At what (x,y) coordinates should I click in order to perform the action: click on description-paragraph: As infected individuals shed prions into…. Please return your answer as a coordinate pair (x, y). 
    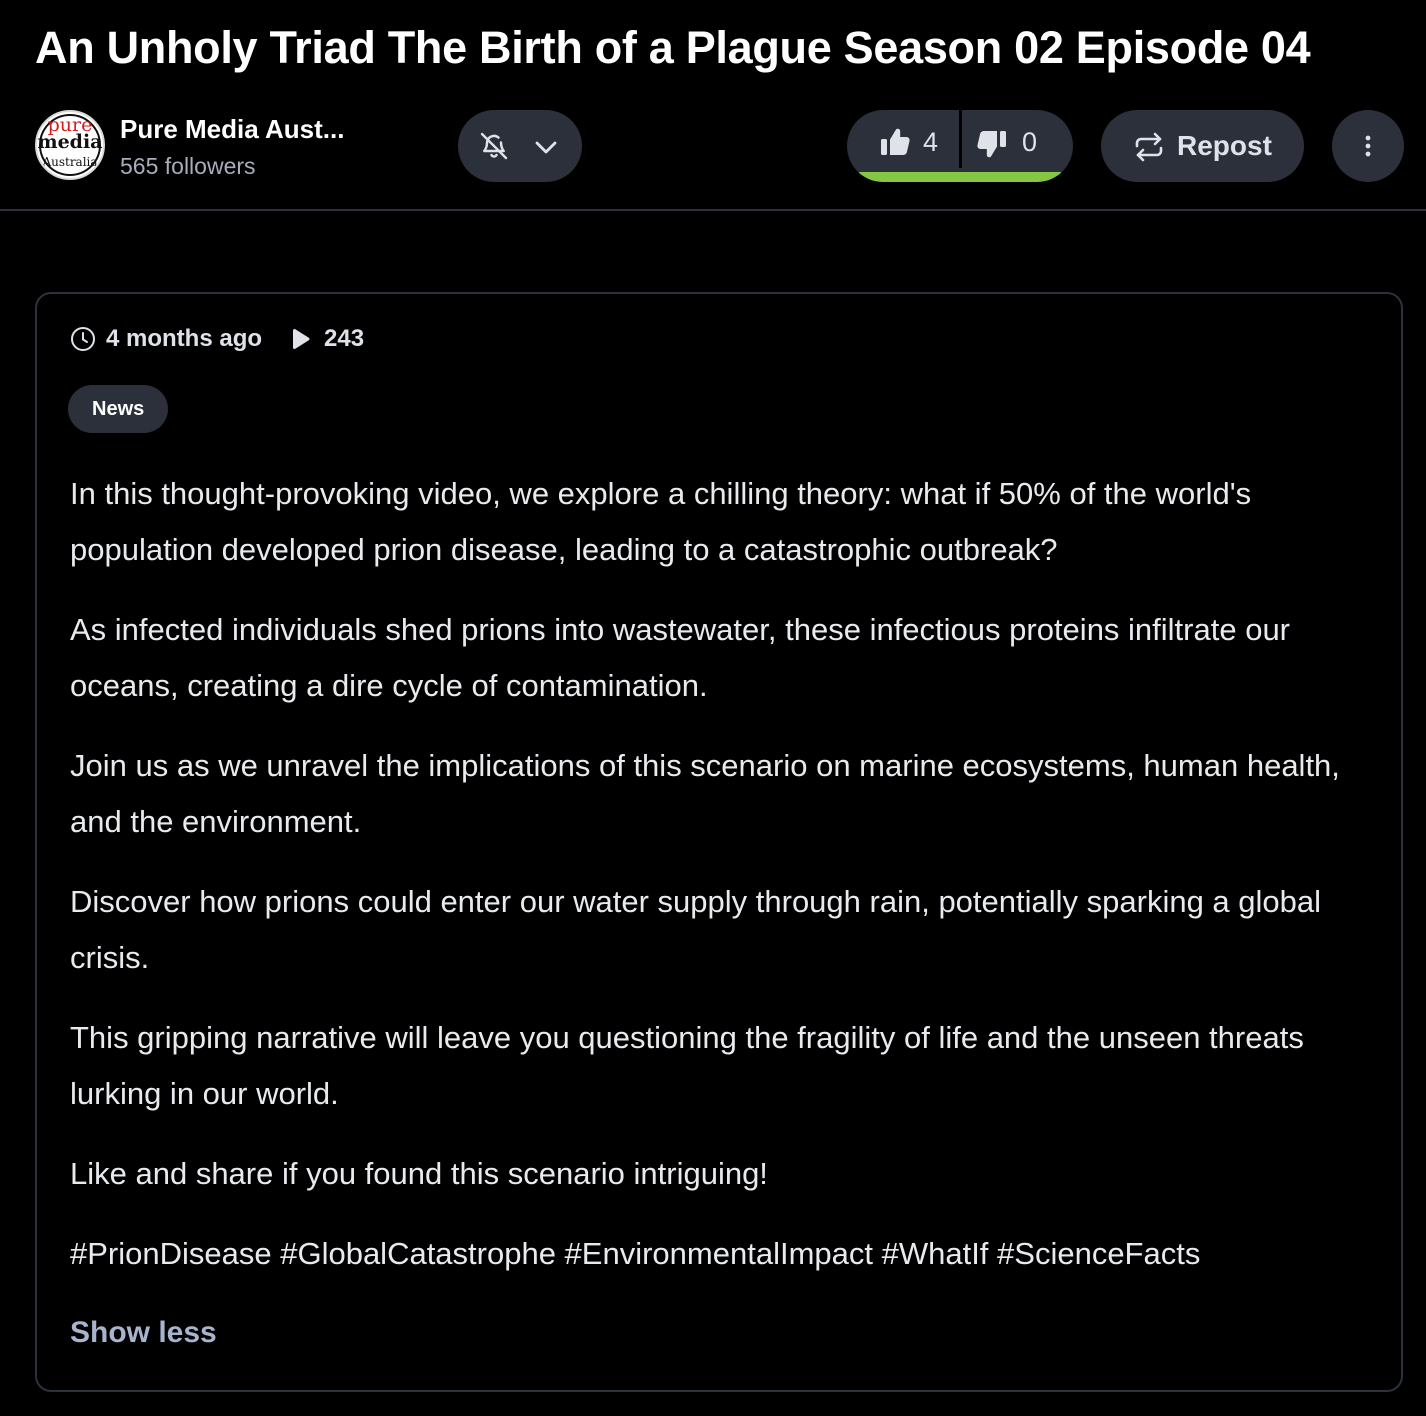
    Looking at the image, I should click on (680, 657).